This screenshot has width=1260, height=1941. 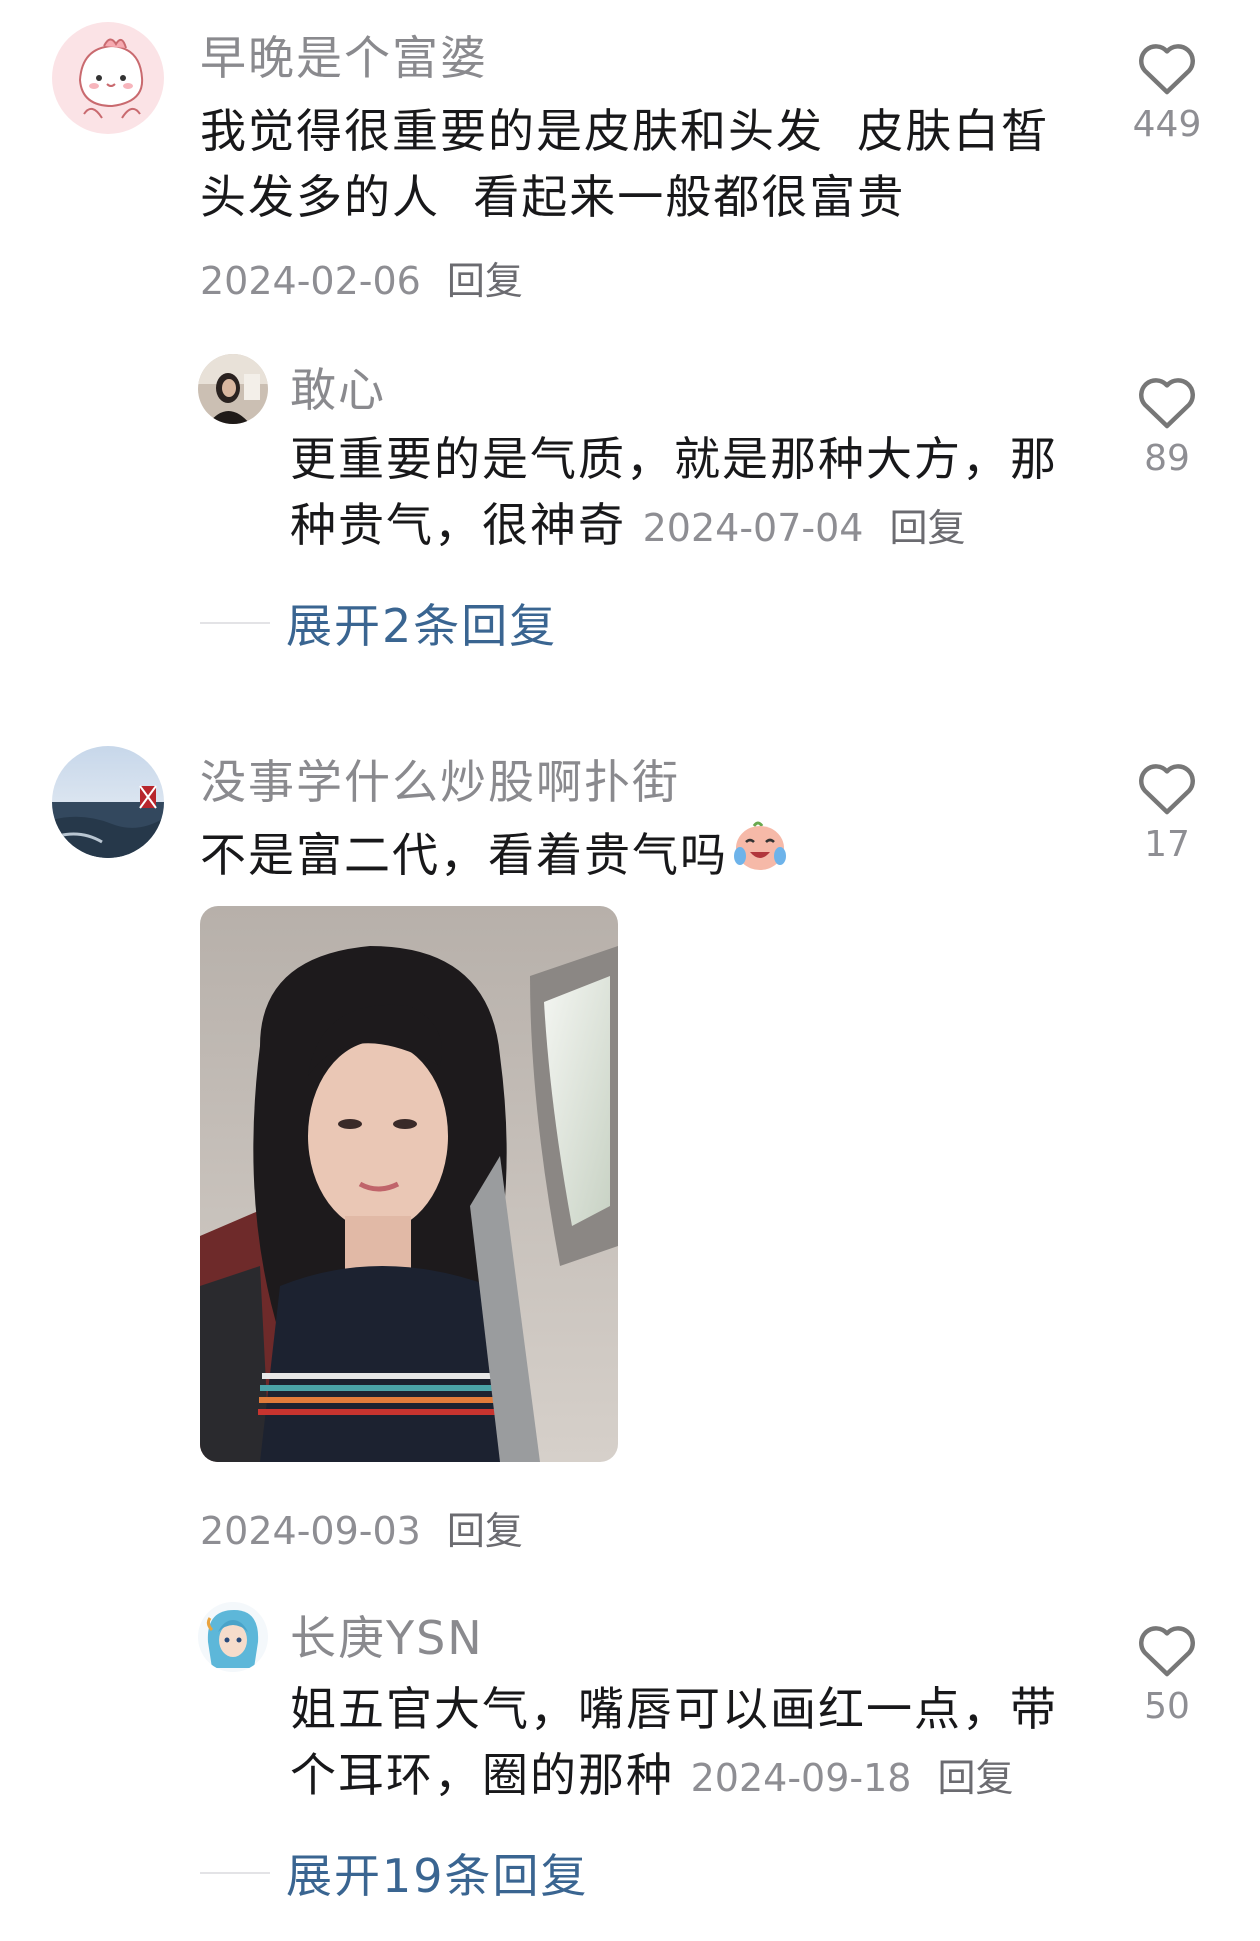 I want to click on comment-date: 2024-07-04, so click(x=753, y=528).